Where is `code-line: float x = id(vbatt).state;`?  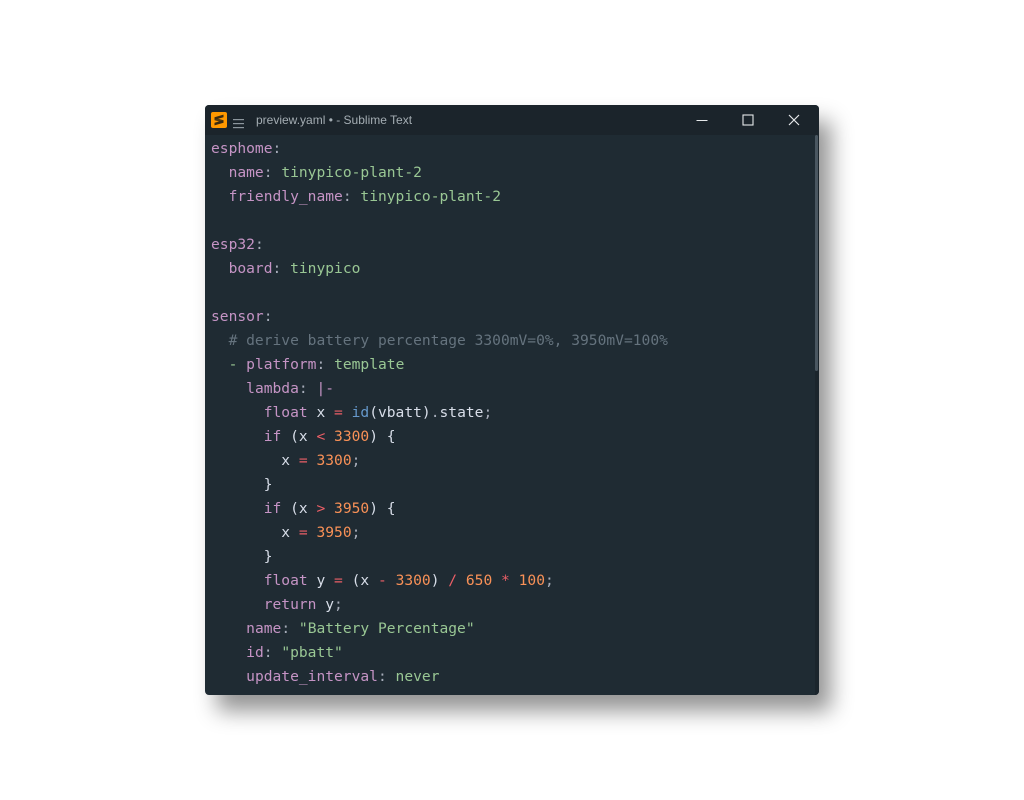
code-line: float x = id(vbatt).state; is located at coordinates (439, 413).